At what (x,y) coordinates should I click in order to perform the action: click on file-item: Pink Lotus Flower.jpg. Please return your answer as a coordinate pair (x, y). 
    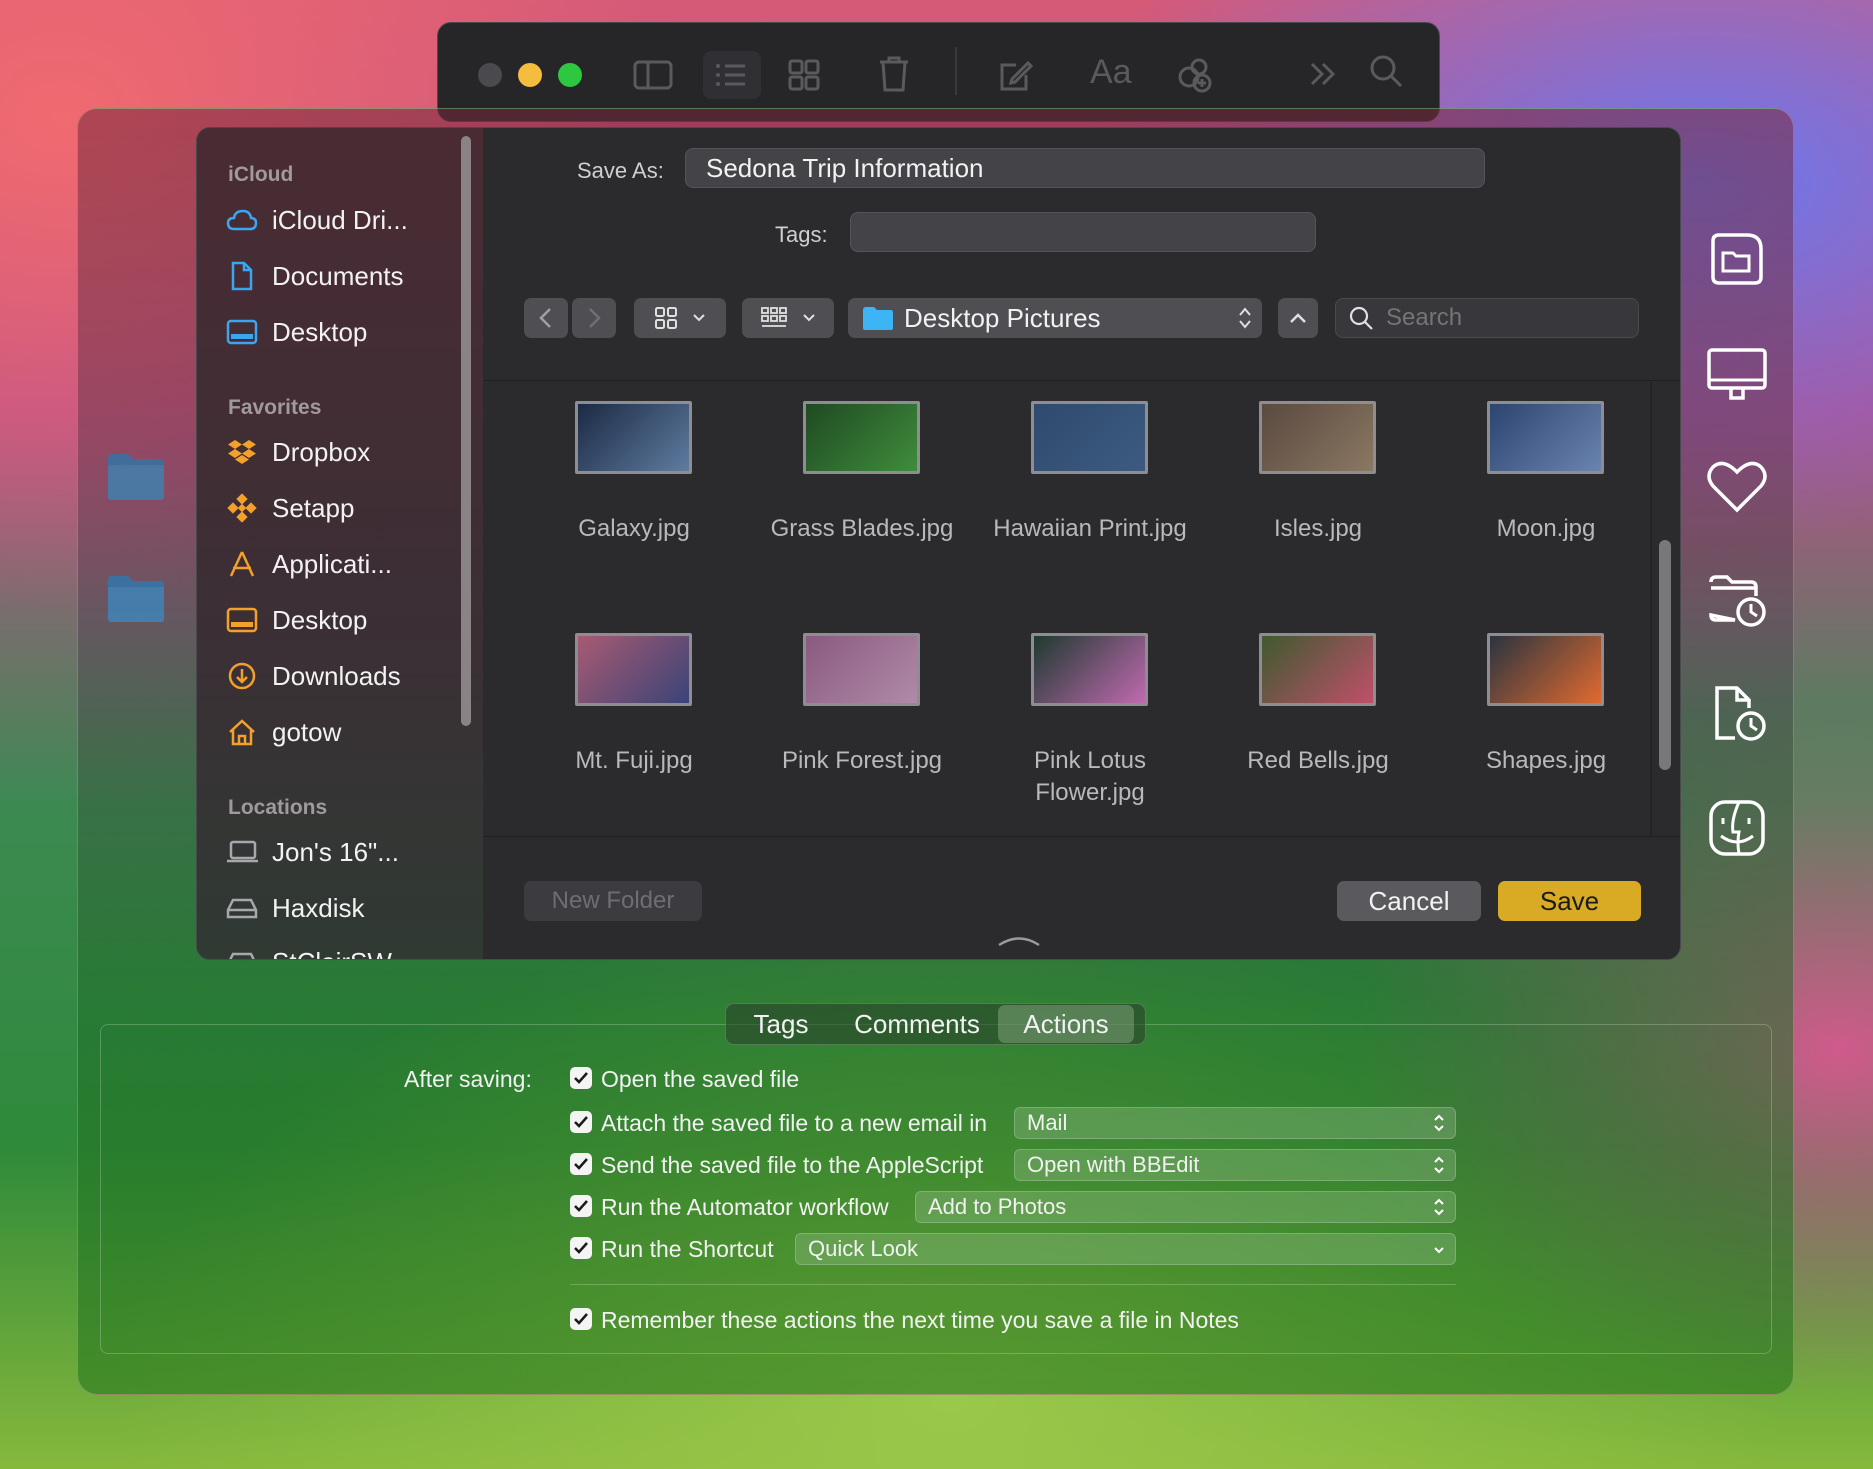
    Looking at the image, I should click on (1090, 743).